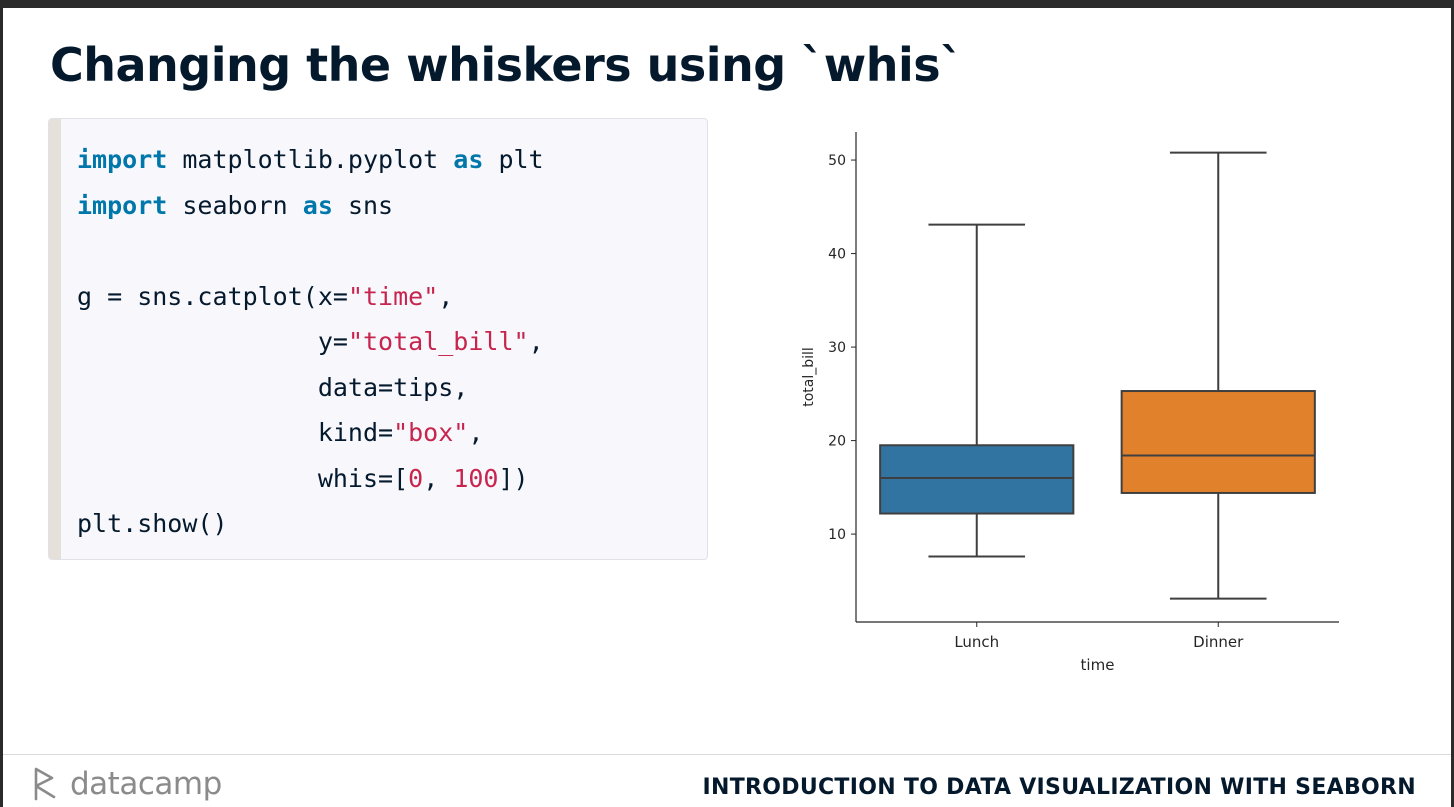  What do you see at coordinates (513, 159) in the screenshot?
I see `code-token: plt` at bounding box center [513, 159].